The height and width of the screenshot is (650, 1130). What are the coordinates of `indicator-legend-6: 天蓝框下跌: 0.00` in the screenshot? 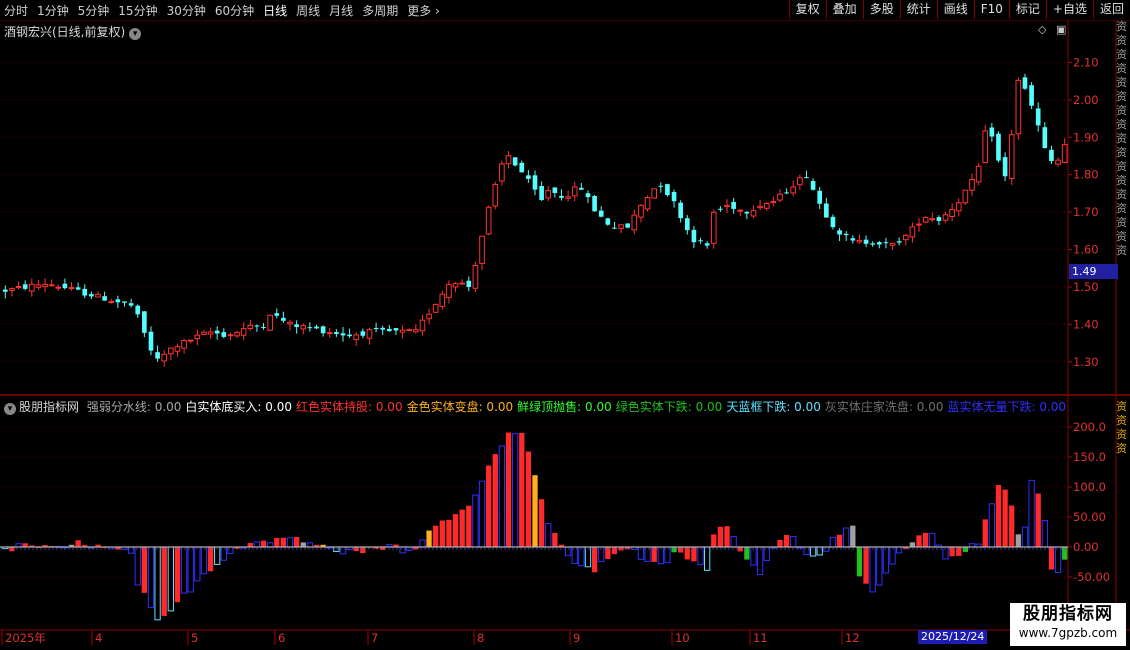 It's located at (773, 407).